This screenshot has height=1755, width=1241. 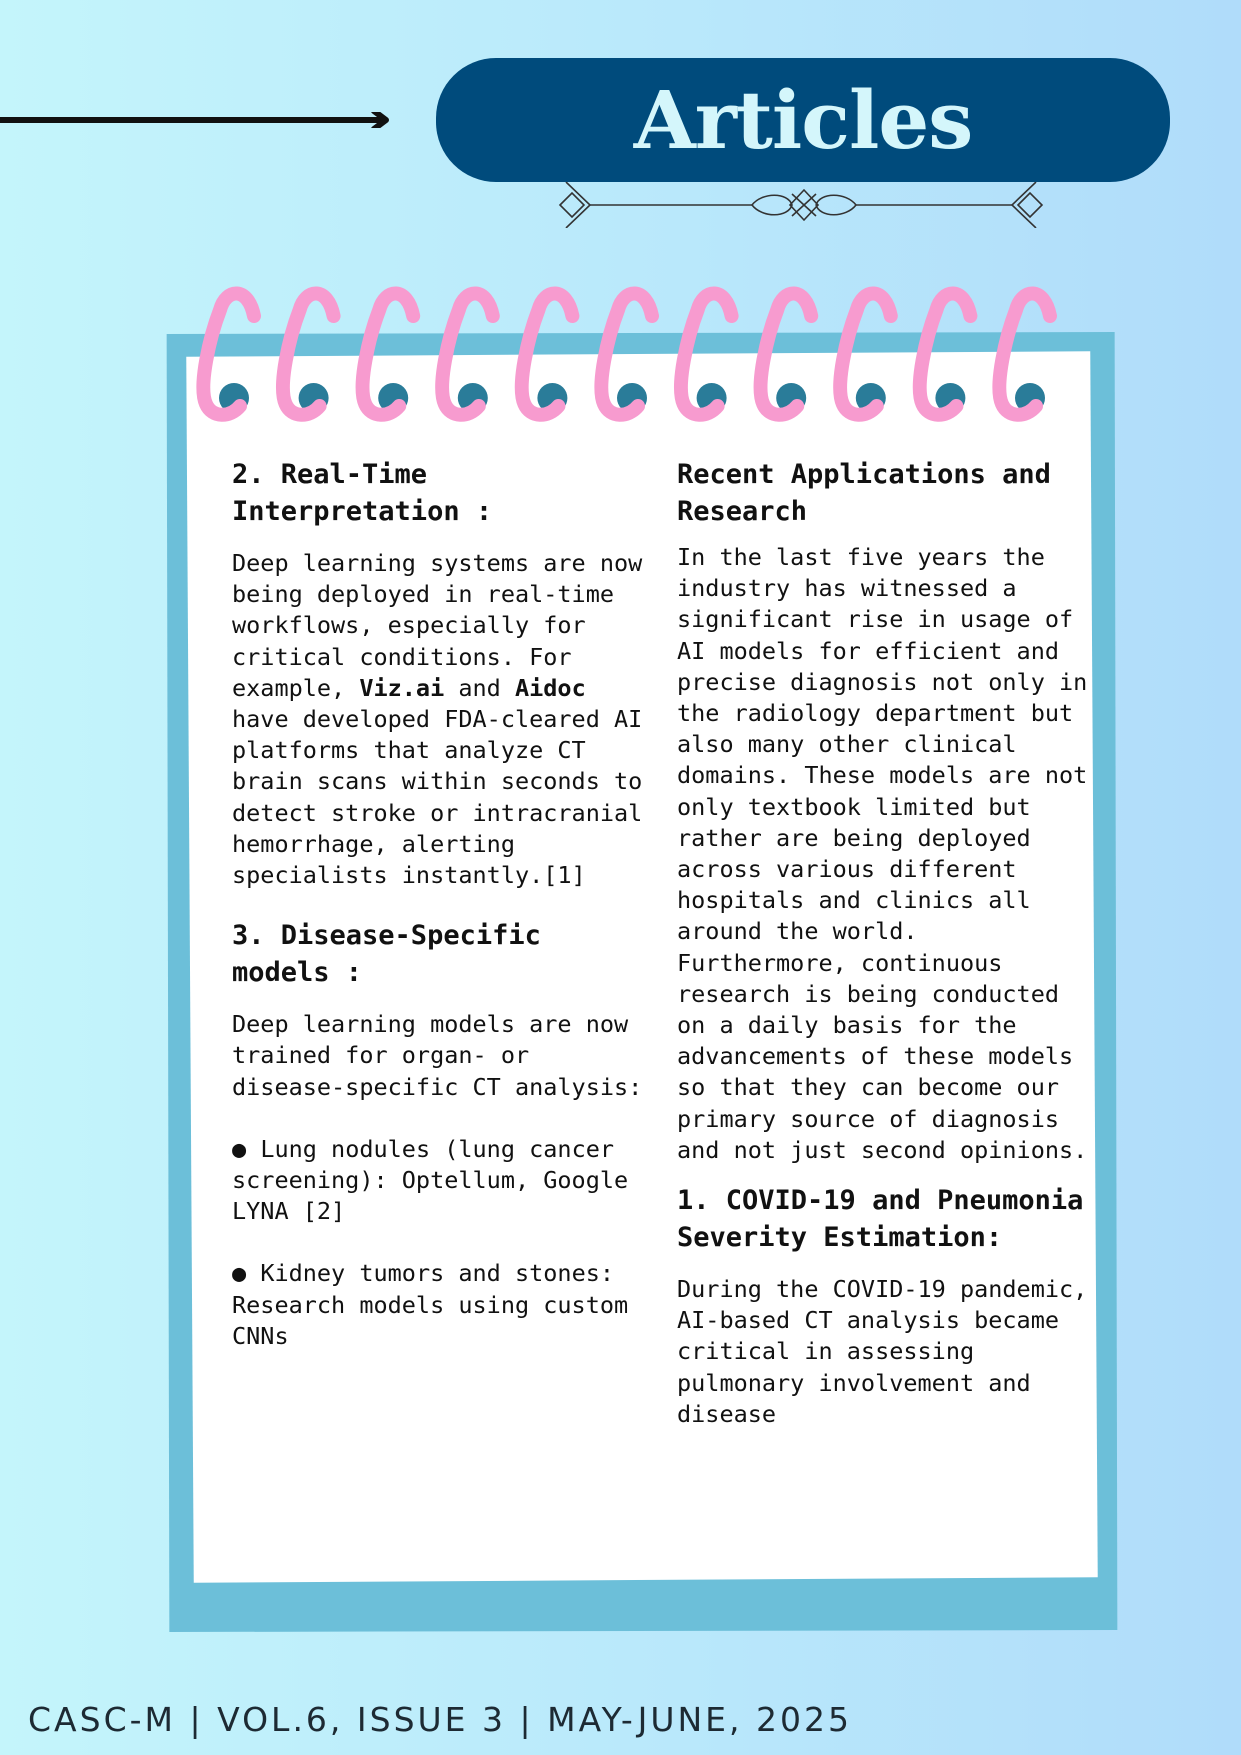 What do you see at coordinates (479, 687) in the screenshot?
I see `para-text: and` at bounding box center [479, 687].